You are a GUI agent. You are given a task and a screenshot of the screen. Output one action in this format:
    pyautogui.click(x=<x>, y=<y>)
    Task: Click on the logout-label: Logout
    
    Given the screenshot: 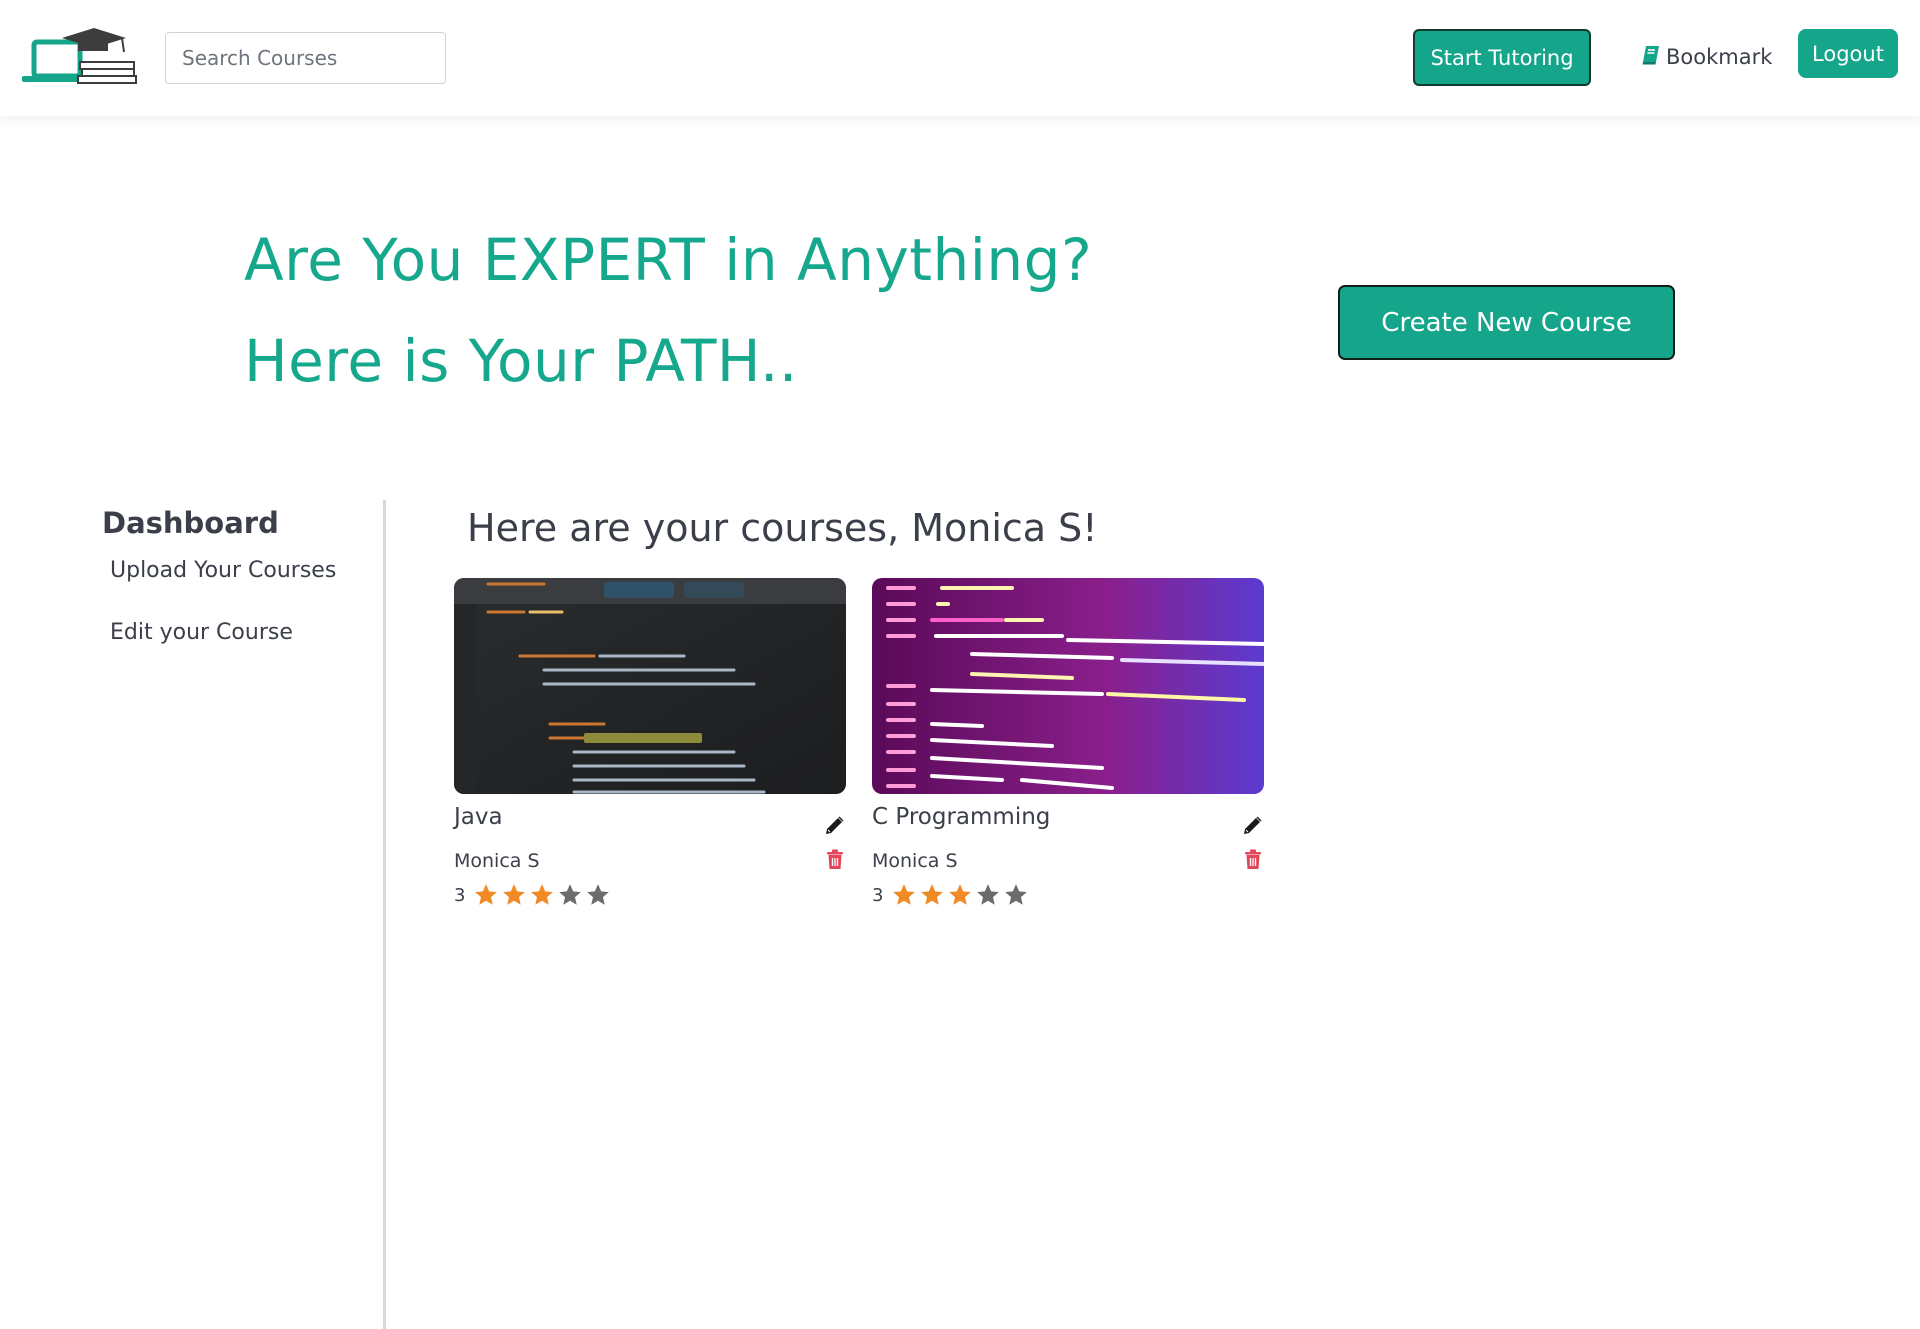 What is the action you would take?
    pyautogui.click(x=1848, y=53)
    